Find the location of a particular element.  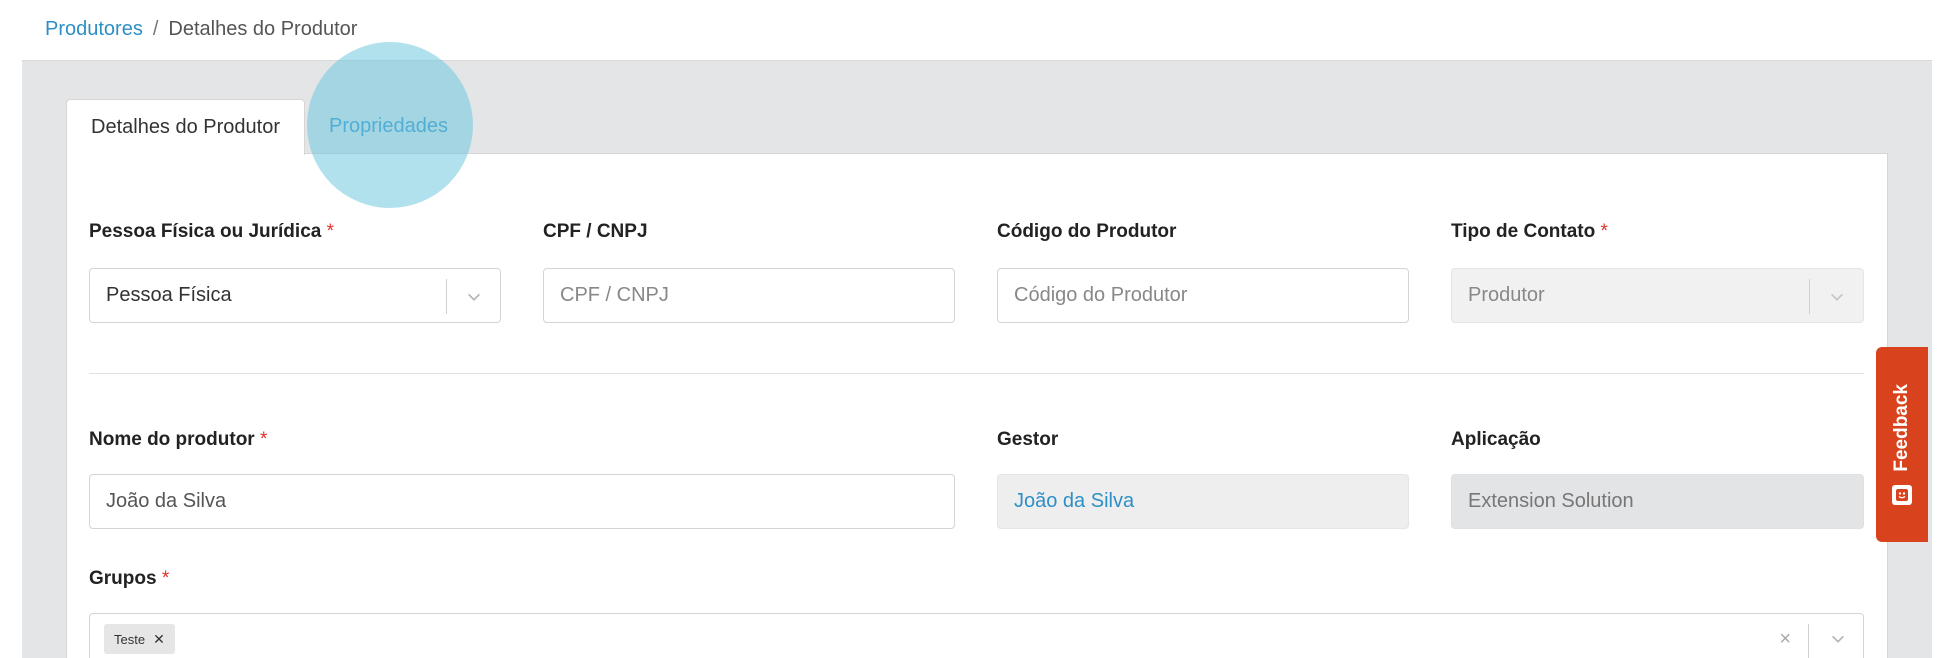

breadcrumb-link-produtores: Produtores is located at coordinates (94, 29).